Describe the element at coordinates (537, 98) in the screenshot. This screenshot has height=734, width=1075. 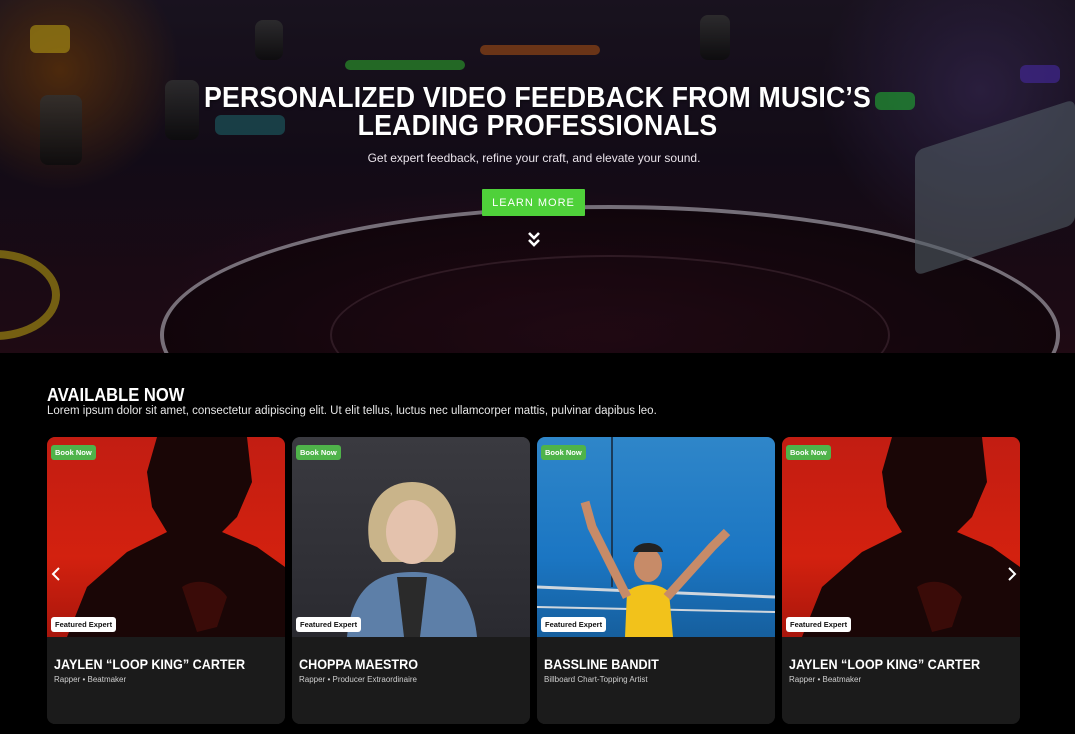
I see `hero-title-line1: PERSONALIZED VIDEO FEEDBACK FROM MUSIC’S` at that location.